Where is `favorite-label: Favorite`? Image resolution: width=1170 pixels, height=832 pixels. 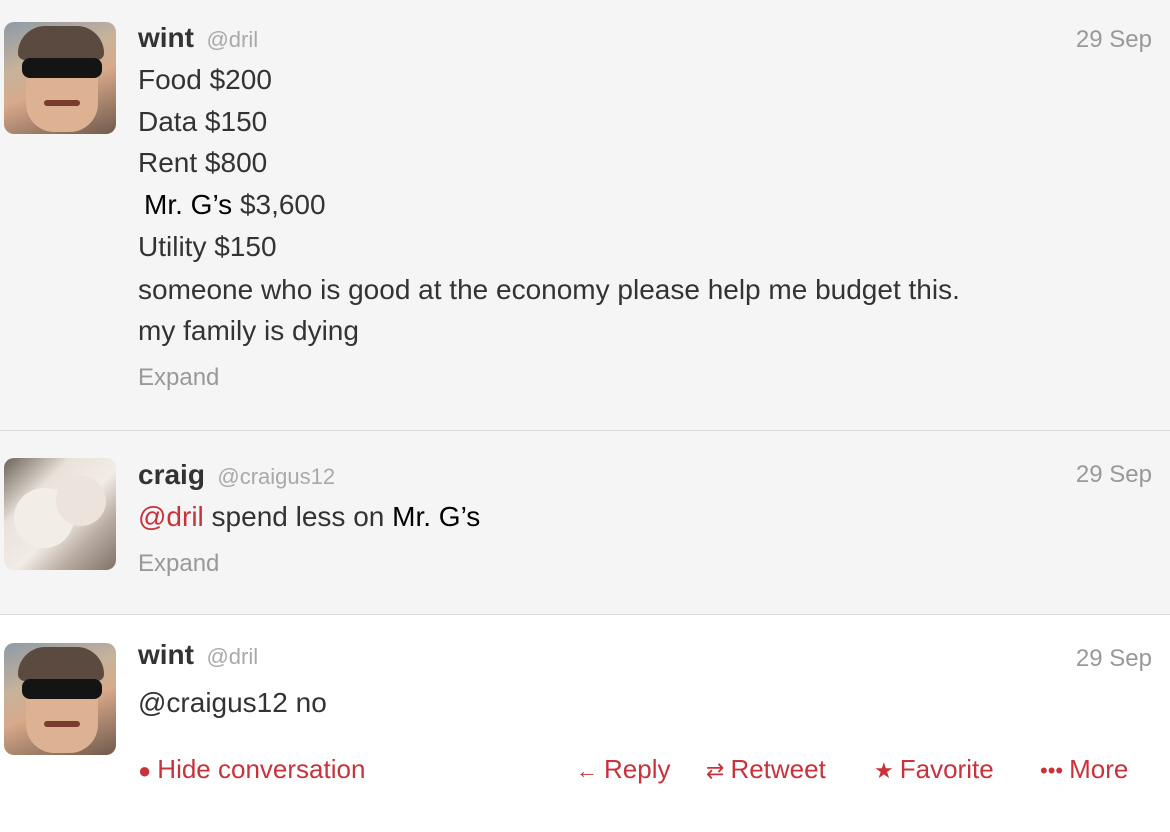
favorite-label: Favorite is located at coordinates (946, 769).